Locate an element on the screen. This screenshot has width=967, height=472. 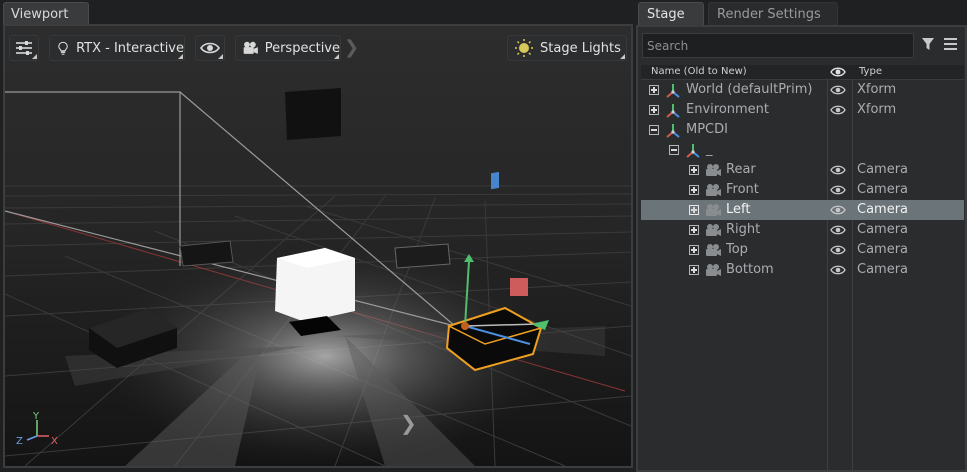
stage-lights-button: Stage Lights is located at coordinates (567, 48).